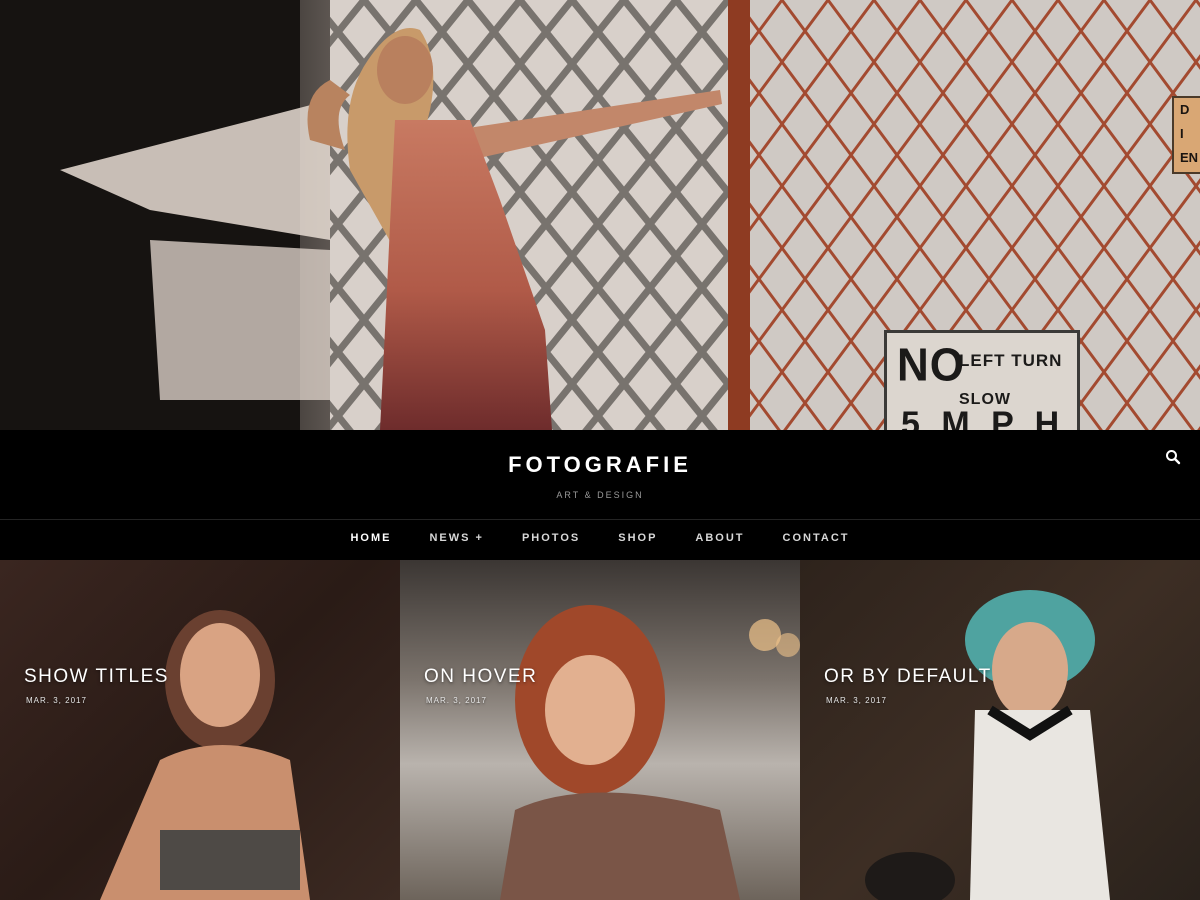 Image resolution: width=1200 pixels, height=900 pixels. Describe the element at coordinates (637, 538) in the screenshot. I see `nav-item-shop: SHOP` at that location.